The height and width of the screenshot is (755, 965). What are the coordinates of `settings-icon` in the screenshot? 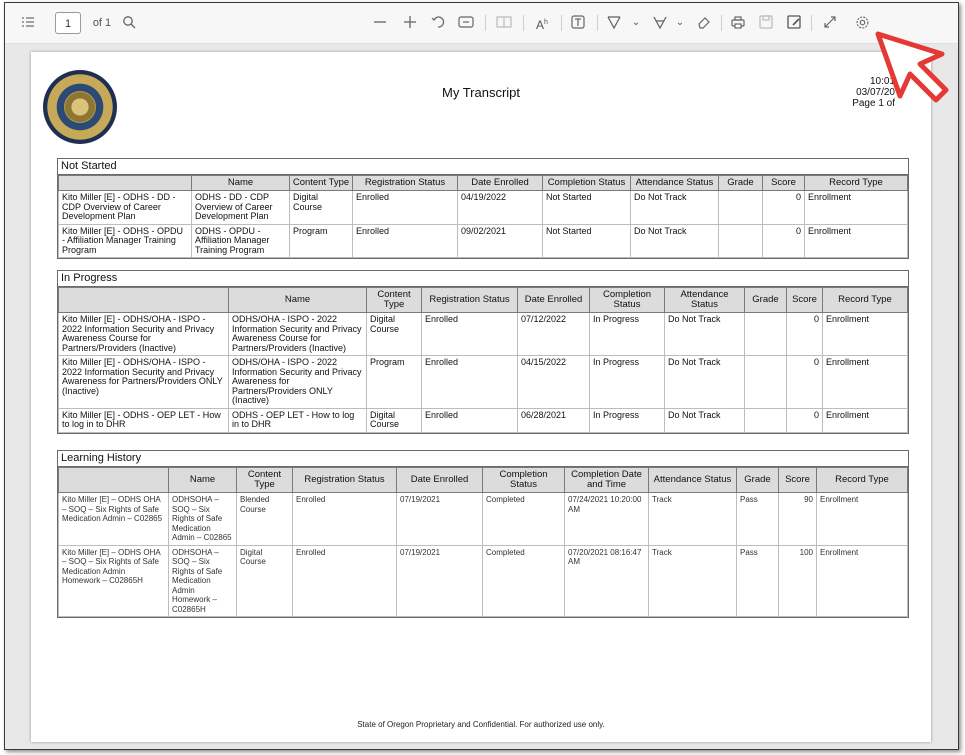 It's located at (862, 23).